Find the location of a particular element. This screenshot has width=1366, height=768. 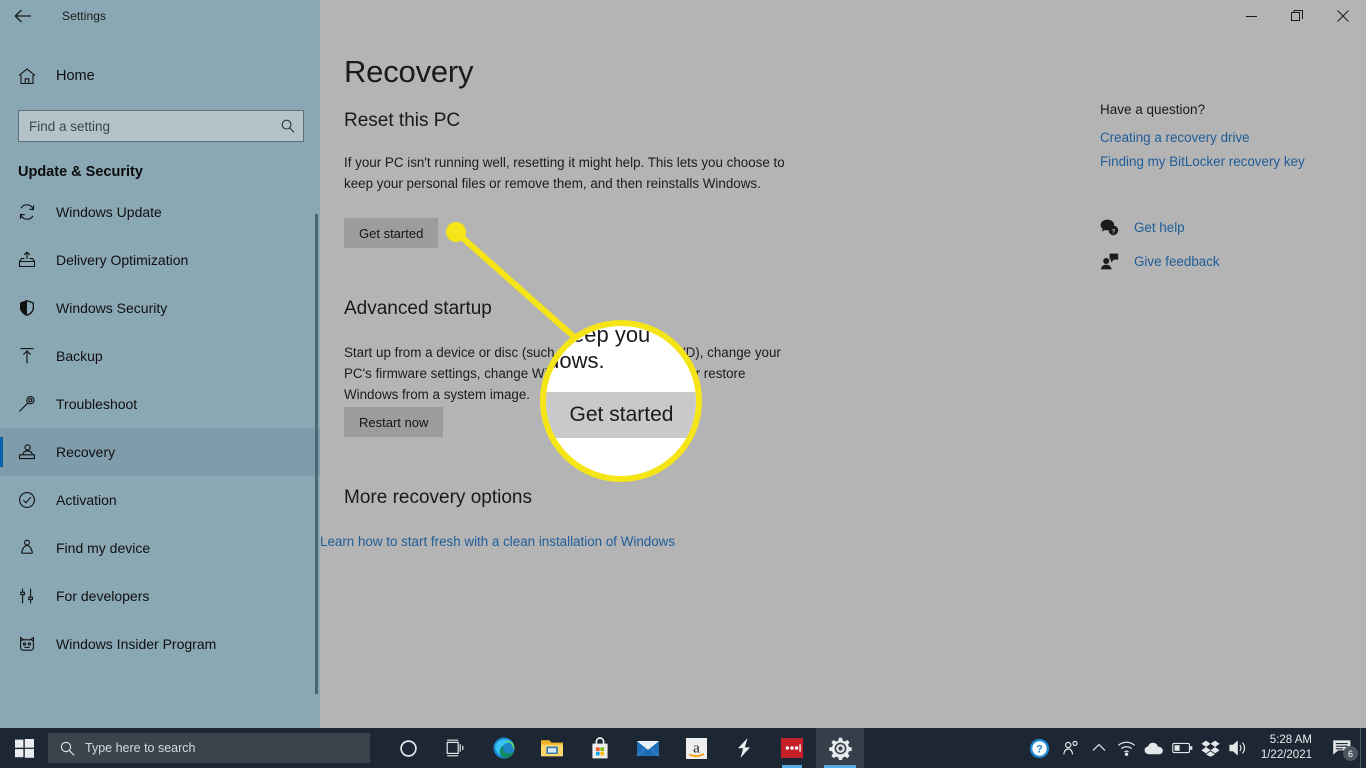

magnifier-callout: eep you indows. Get started is located at coordinates (621, 401).